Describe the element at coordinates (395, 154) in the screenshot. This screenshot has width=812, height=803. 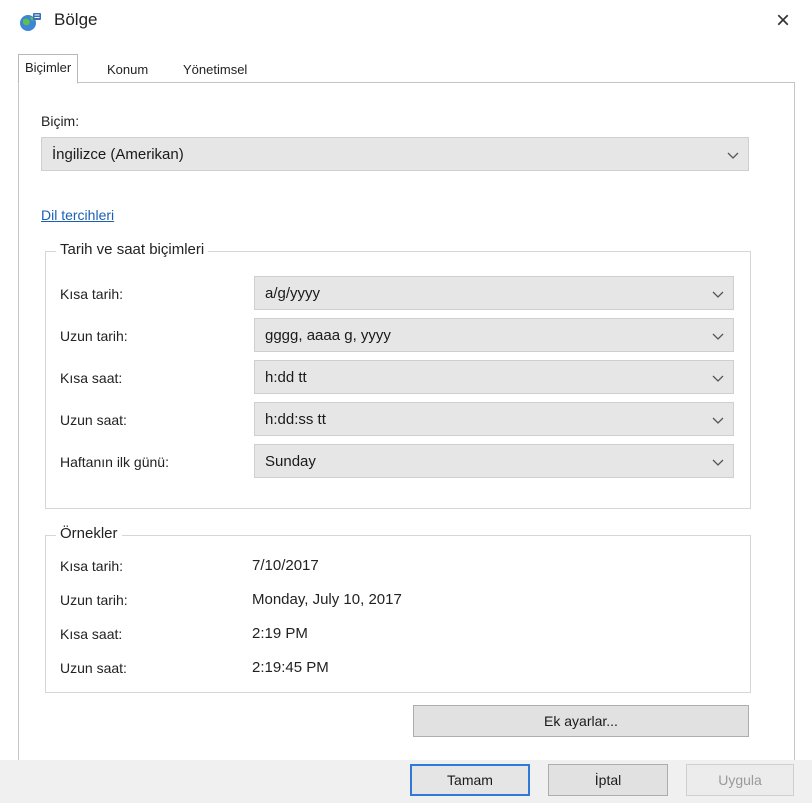
I see `format-select: İngilizce (Amerikan)` at that location.